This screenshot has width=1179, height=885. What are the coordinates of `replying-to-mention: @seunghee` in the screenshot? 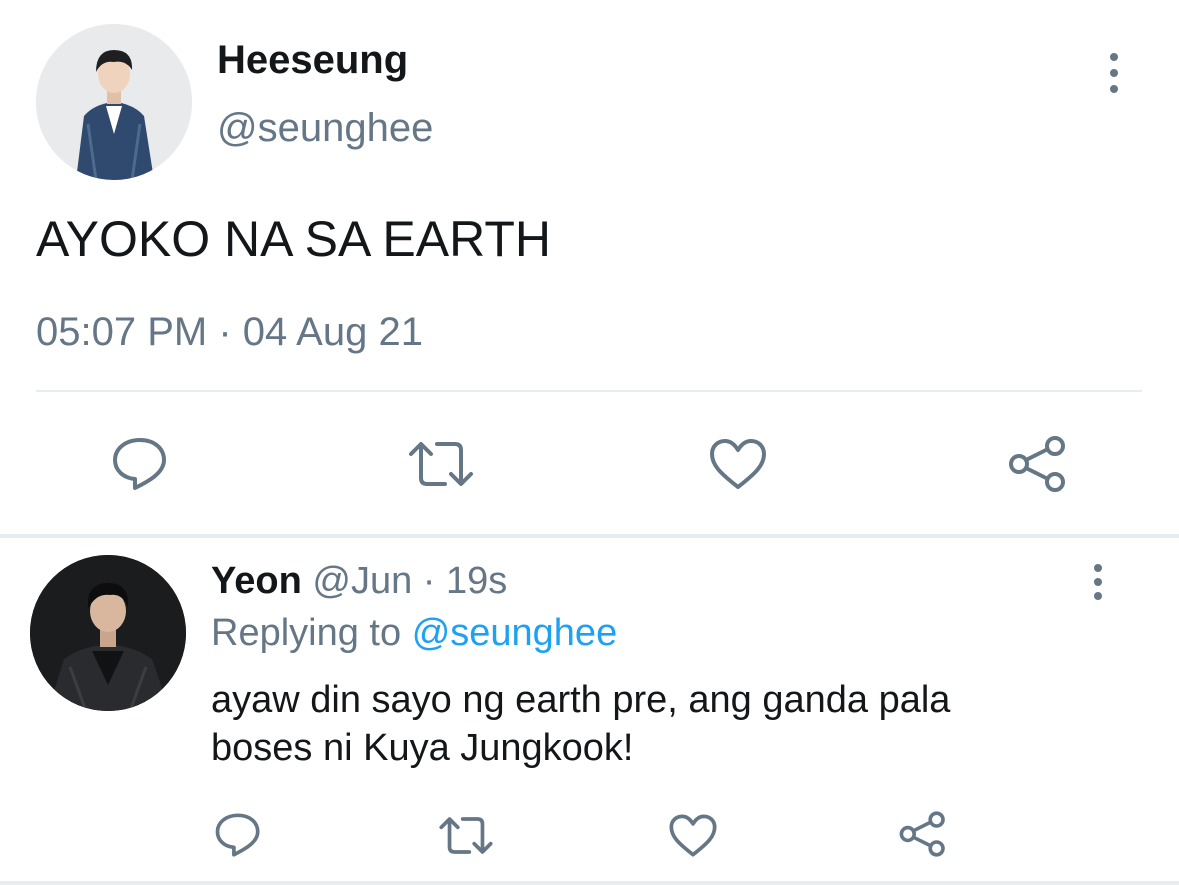 It's located at (515, 633).